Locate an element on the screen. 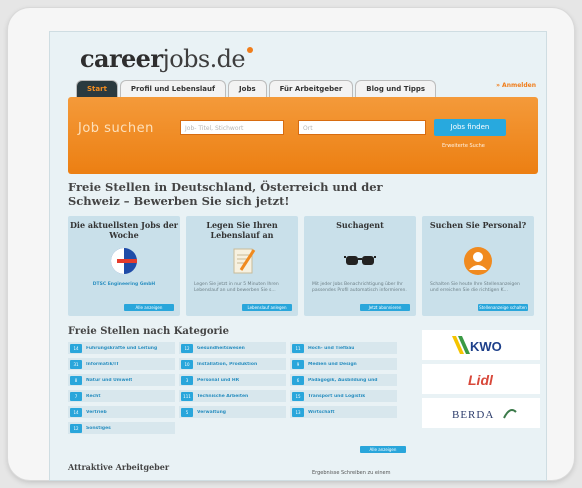 The width and height of the screenshot is (582, 488). svg-text: Lidl is located at coordinates (481, 380).